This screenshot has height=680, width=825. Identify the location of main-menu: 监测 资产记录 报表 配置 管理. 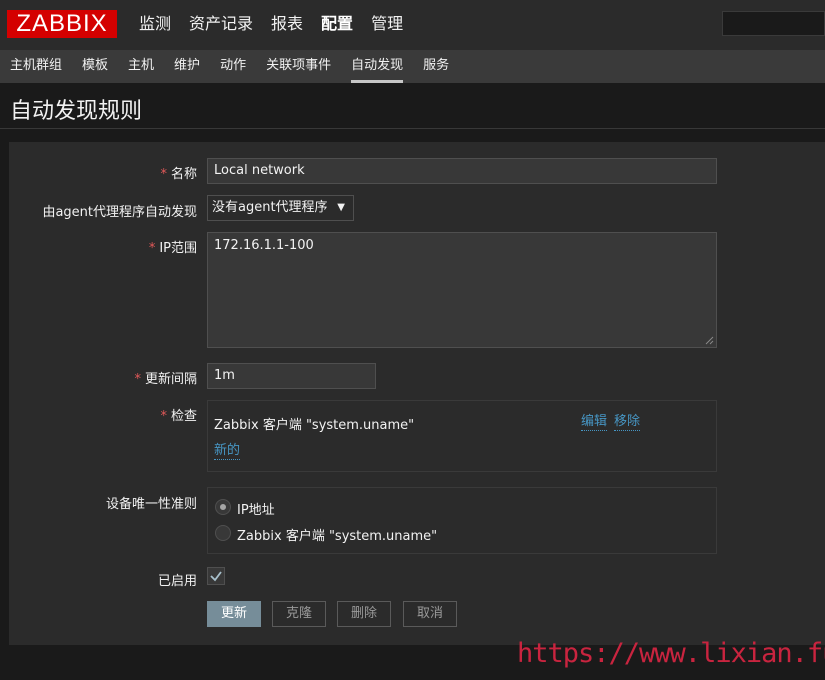
(271, 25).